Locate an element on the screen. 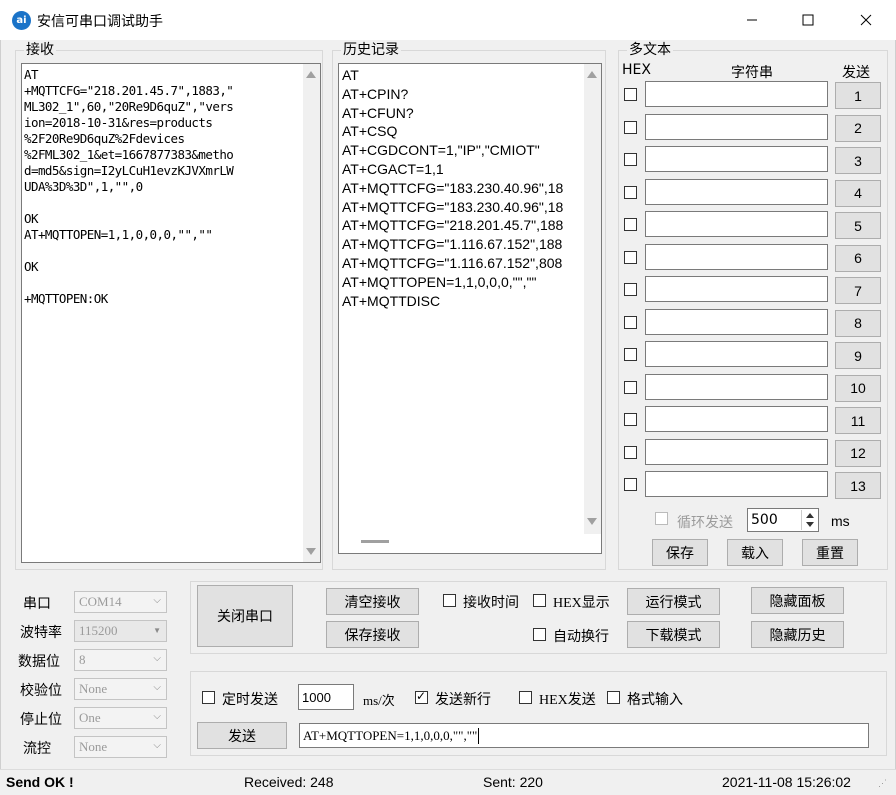  receive-scrollbar is located at coordinates (311, 313).